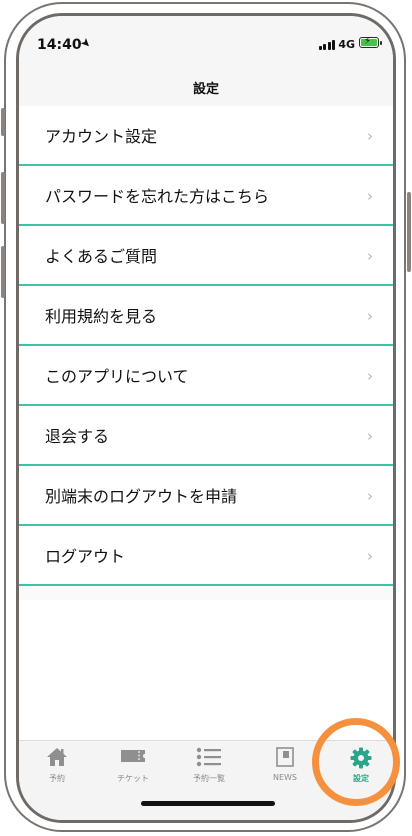 Image resolution: width=412 pixels, height=836 pixels. I want to click on menu-item-label: ログアウト, so click(85, 556).